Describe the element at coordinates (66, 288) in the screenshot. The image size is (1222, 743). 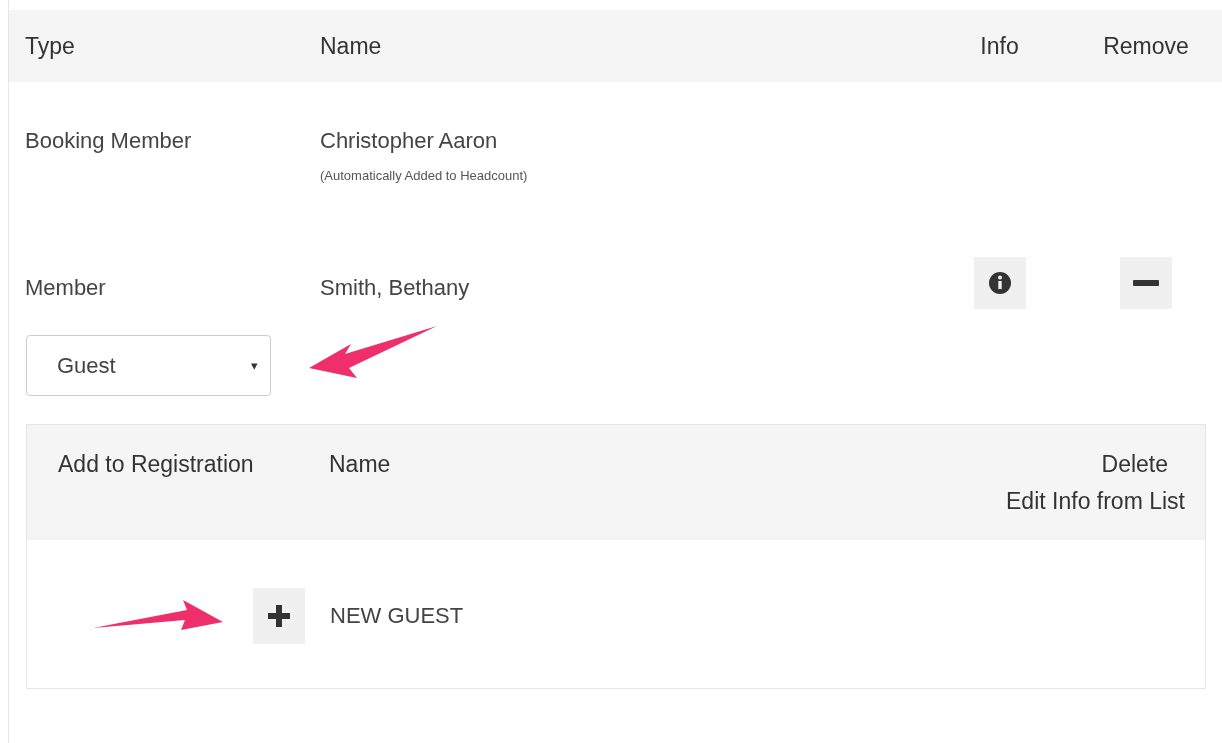
I see `type-text: Member` at that location.